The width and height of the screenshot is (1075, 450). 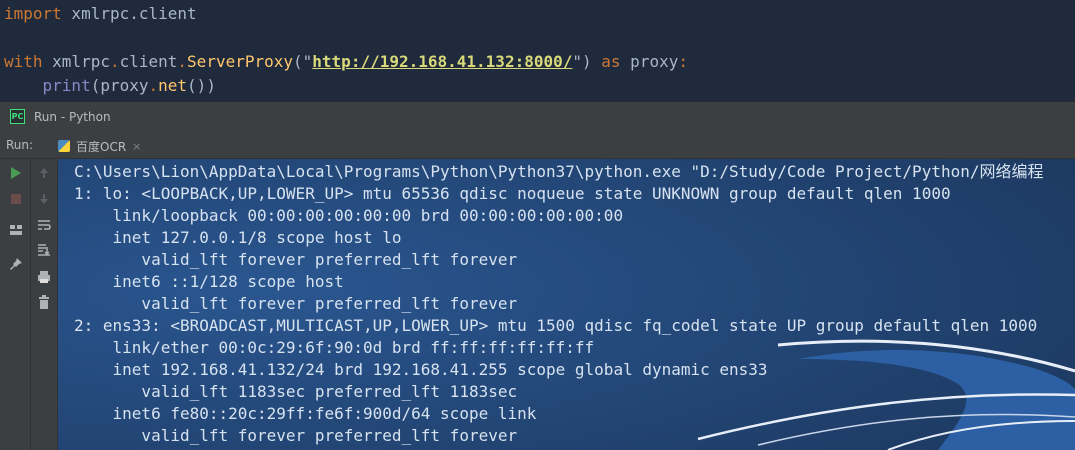 I want to click on up-arrow-icon, so click(x=44, y=173).